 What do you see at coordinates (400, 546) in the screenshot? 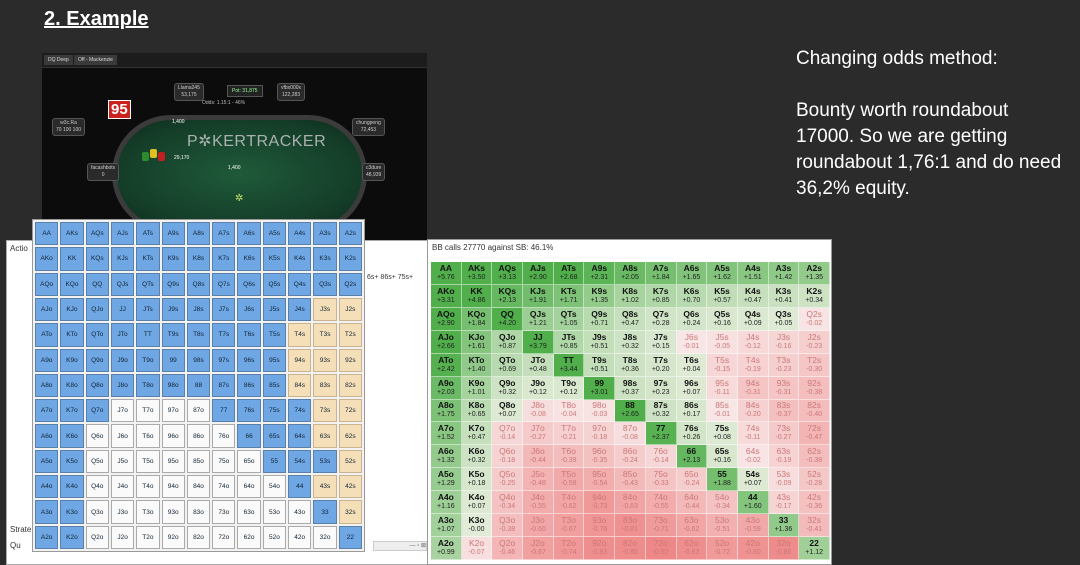
I see `window-scrollbar: — ▫ ⊠` at bounding box center [400, 546].